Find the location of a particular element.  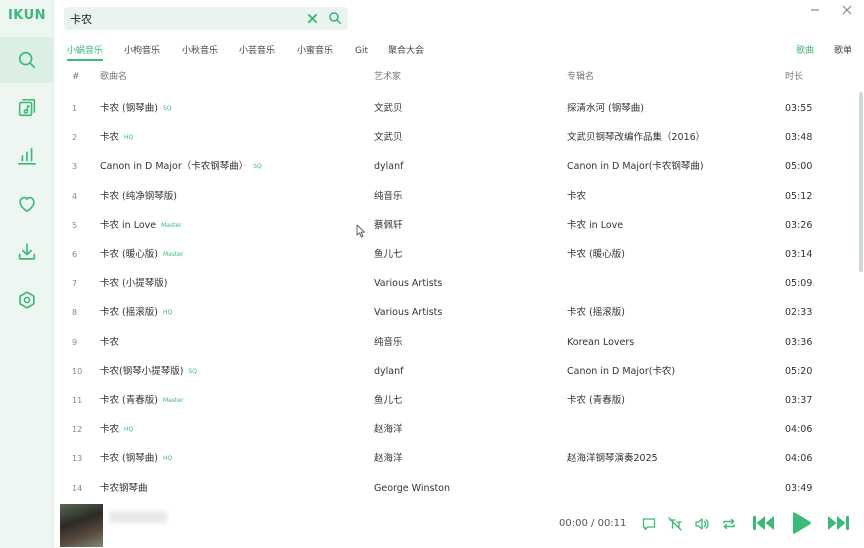

table-row: 8 卡农 (摇滚版) HQ Various Artists 卡农 (摇滚版) 02:33 is located at coordinates (454, 312).